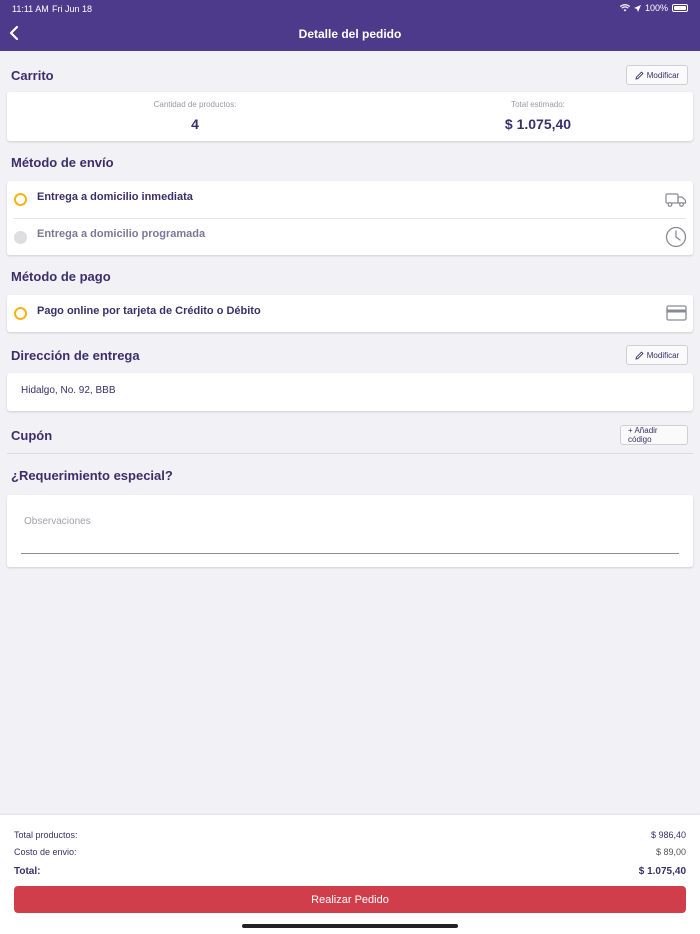 The width and height of the screenshot is (700, 934). Describe the element at coordinates (61, 276) in the screenshot. I see `payment-section-title: Método de pago` at that location.